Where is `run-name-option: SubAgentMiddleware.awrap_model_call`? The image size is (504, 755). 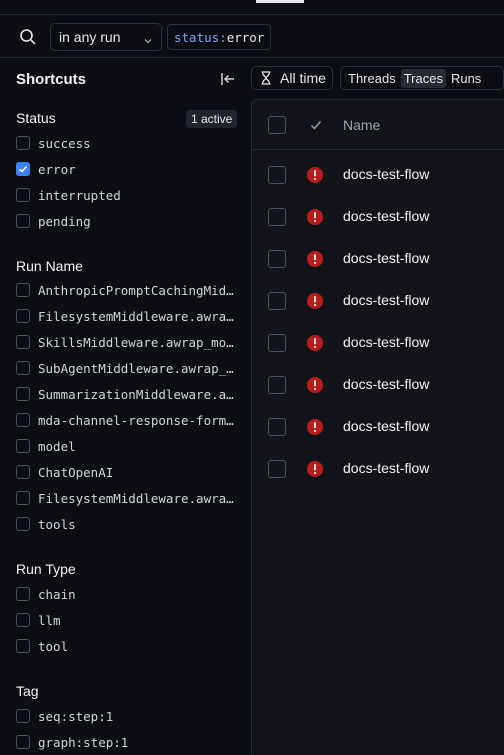
run-name-option: SubAgentMiddleware.awrap_model_call is located at coordinates (127, 368).